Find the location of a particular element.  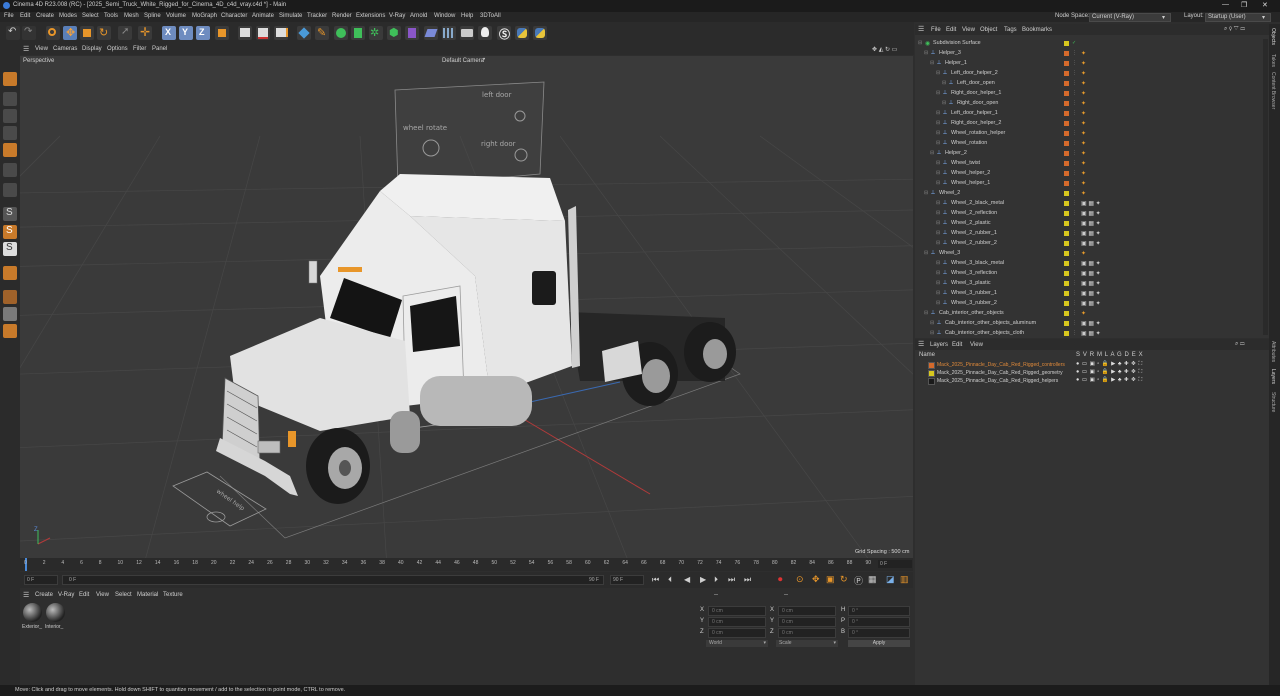

maximize-button: ❐ is located at coordinates (1244, 5).